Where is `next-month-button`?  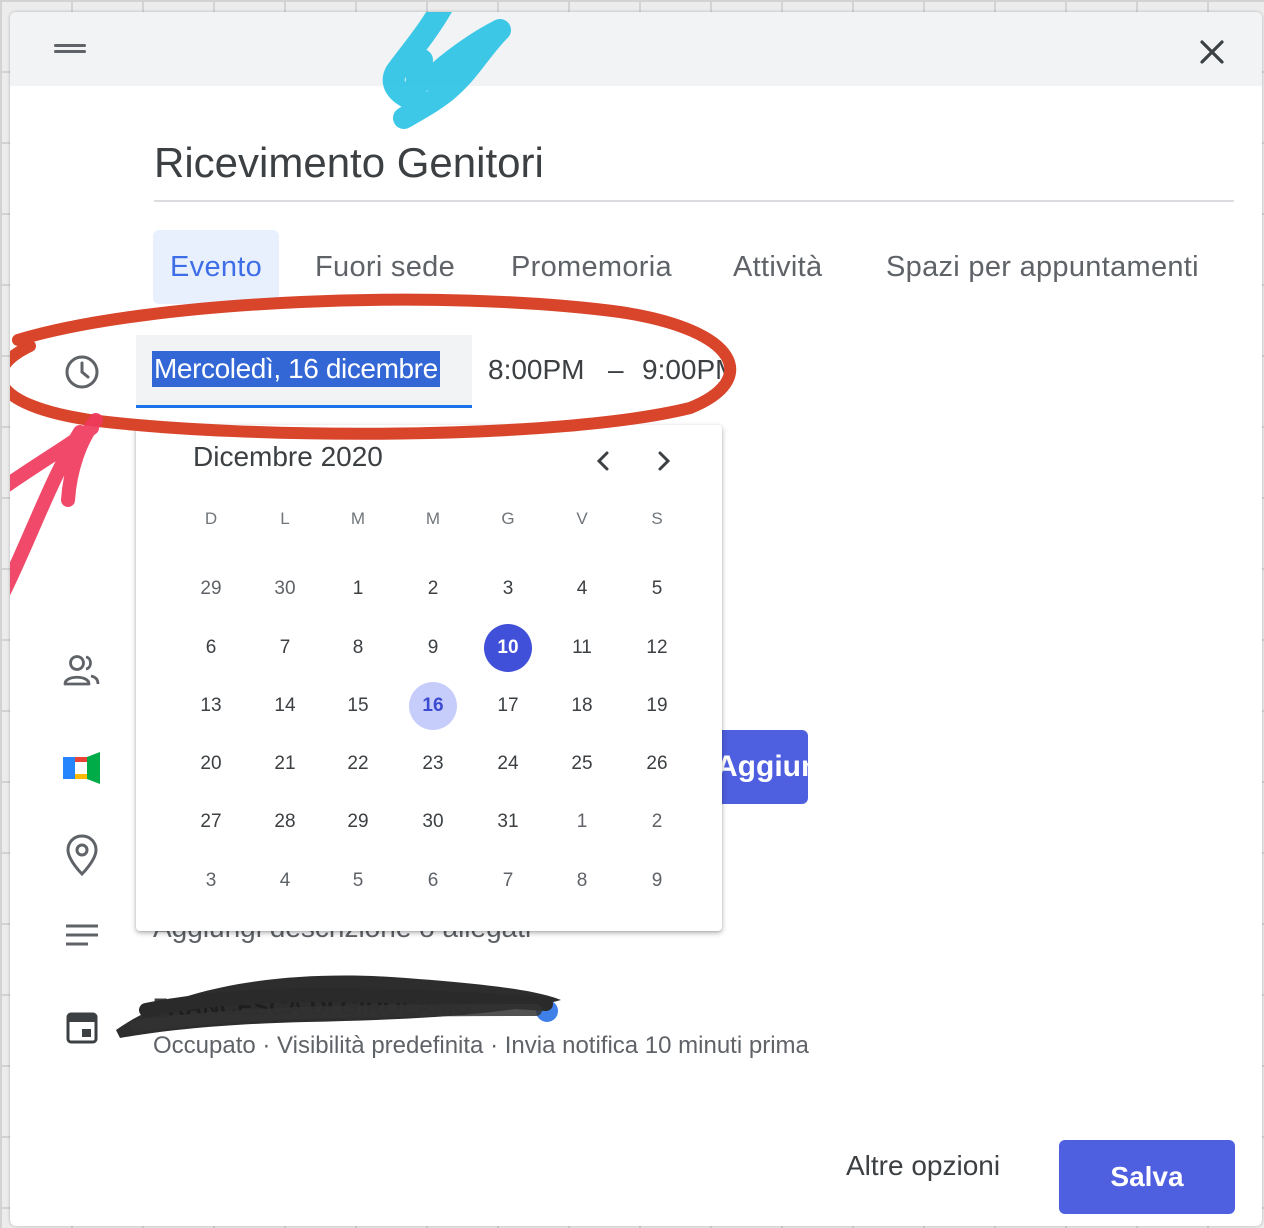 next-month-button is located at coordinates (664, 461).